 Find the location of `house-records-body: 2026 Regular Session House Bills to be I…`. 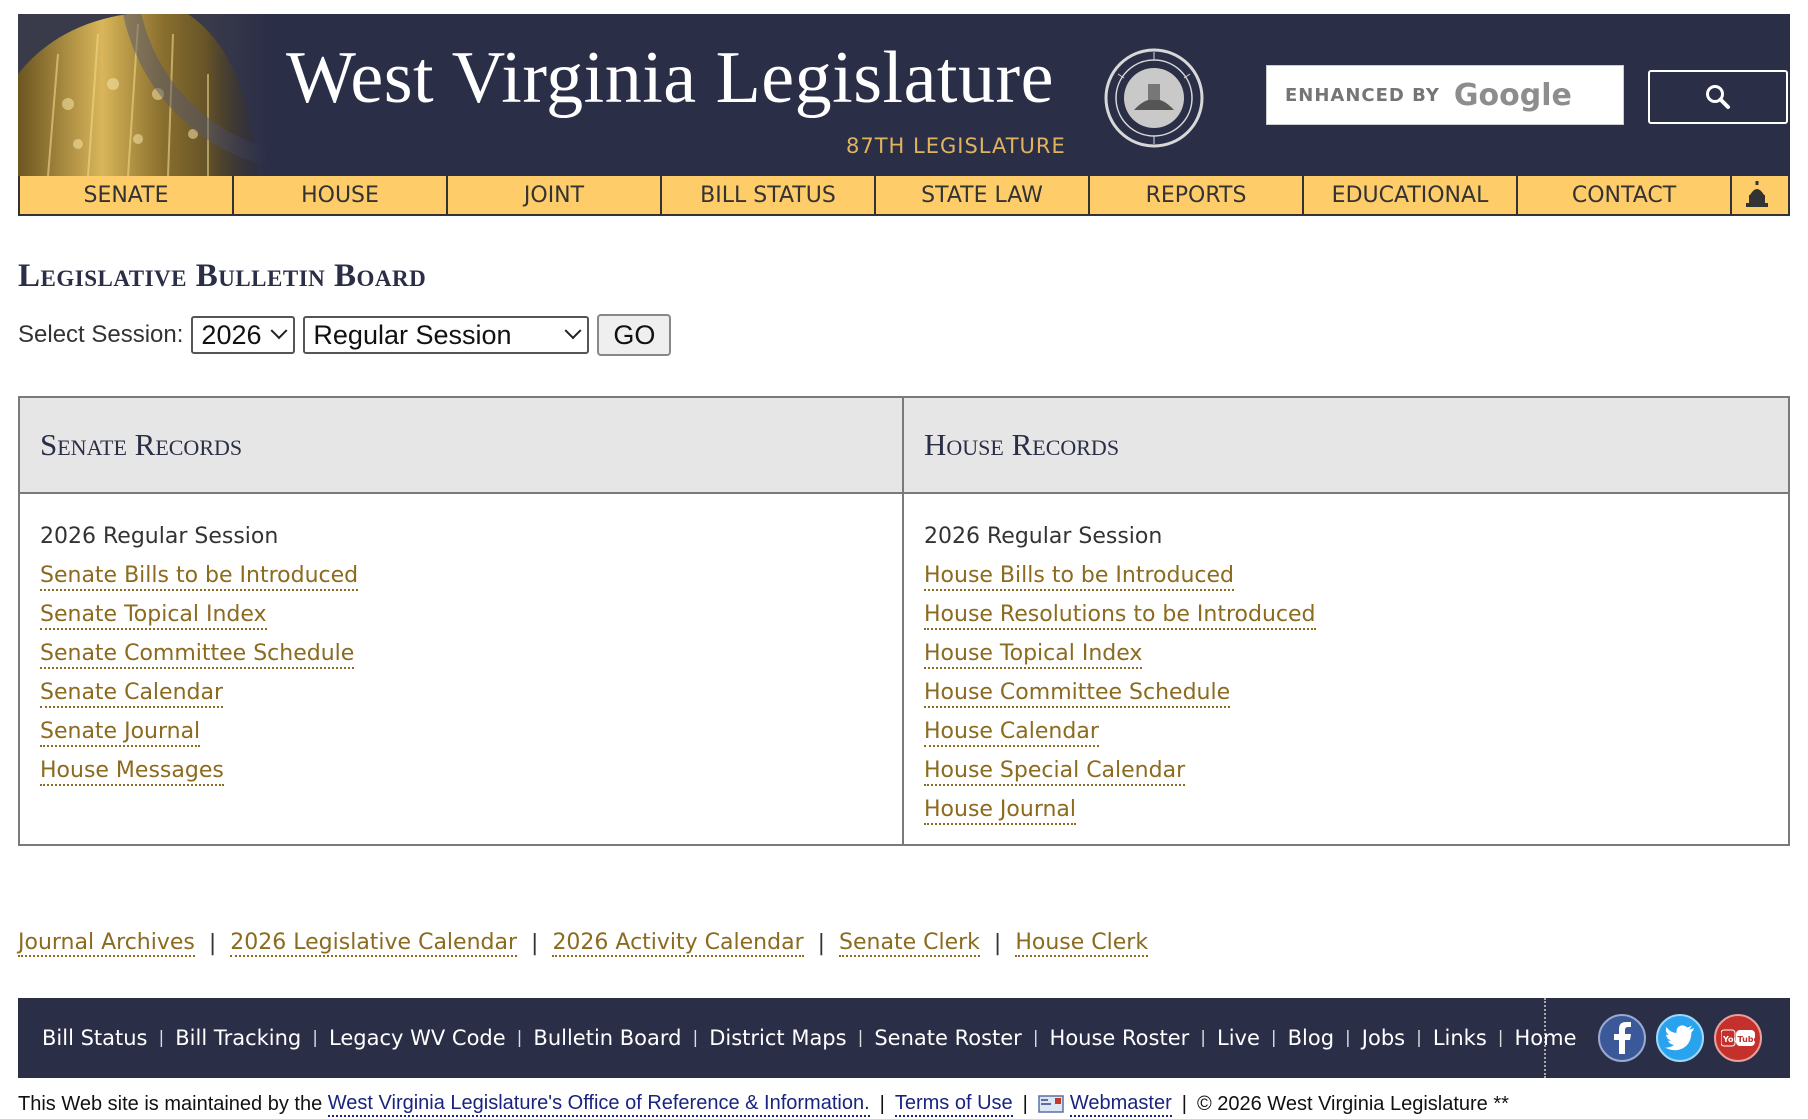

house-records-body: 2026 Regular Session House Bills to be I… is located at coordinates (1346, 662).